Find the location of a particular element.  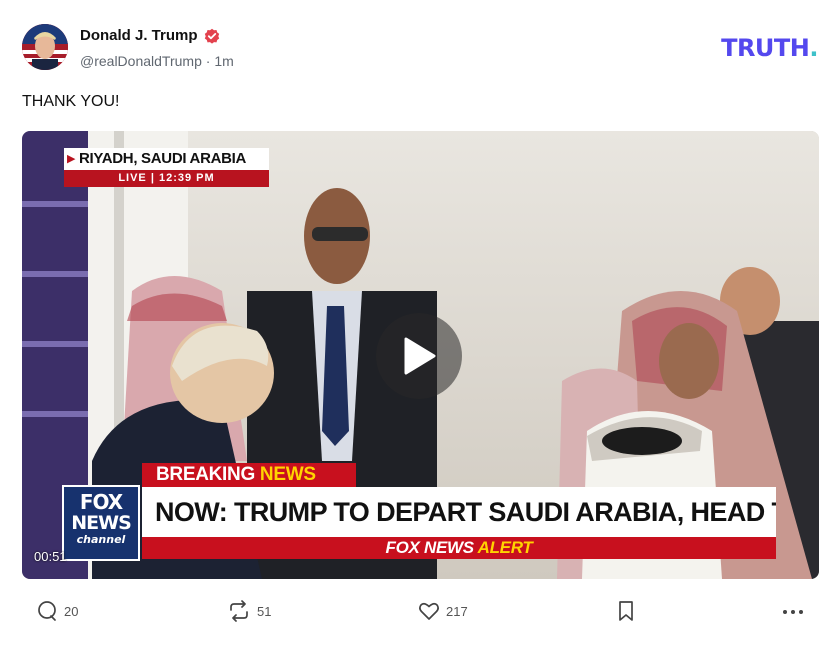

more-button is located at coordinates (793, 611).